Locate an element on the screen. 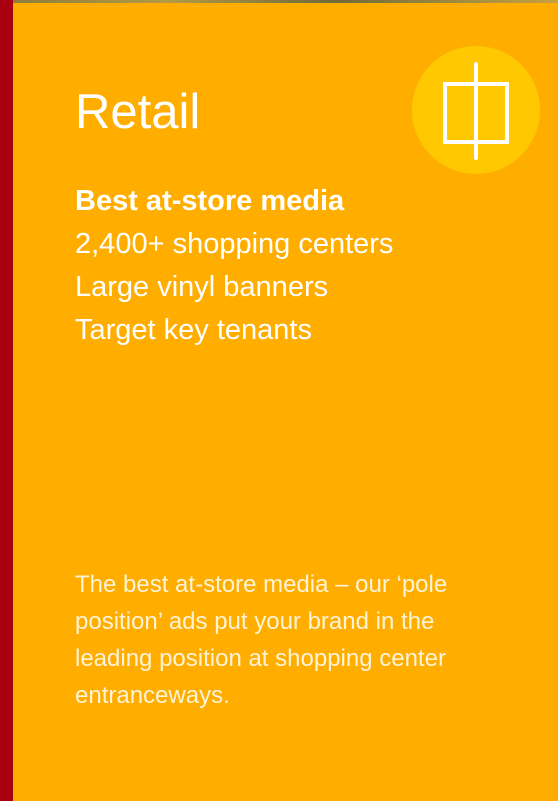 Image resolution: width=558 pixels, height=801 pixels. feature-item: 2,400+ shopping centers is located at coordinates (234, 244).